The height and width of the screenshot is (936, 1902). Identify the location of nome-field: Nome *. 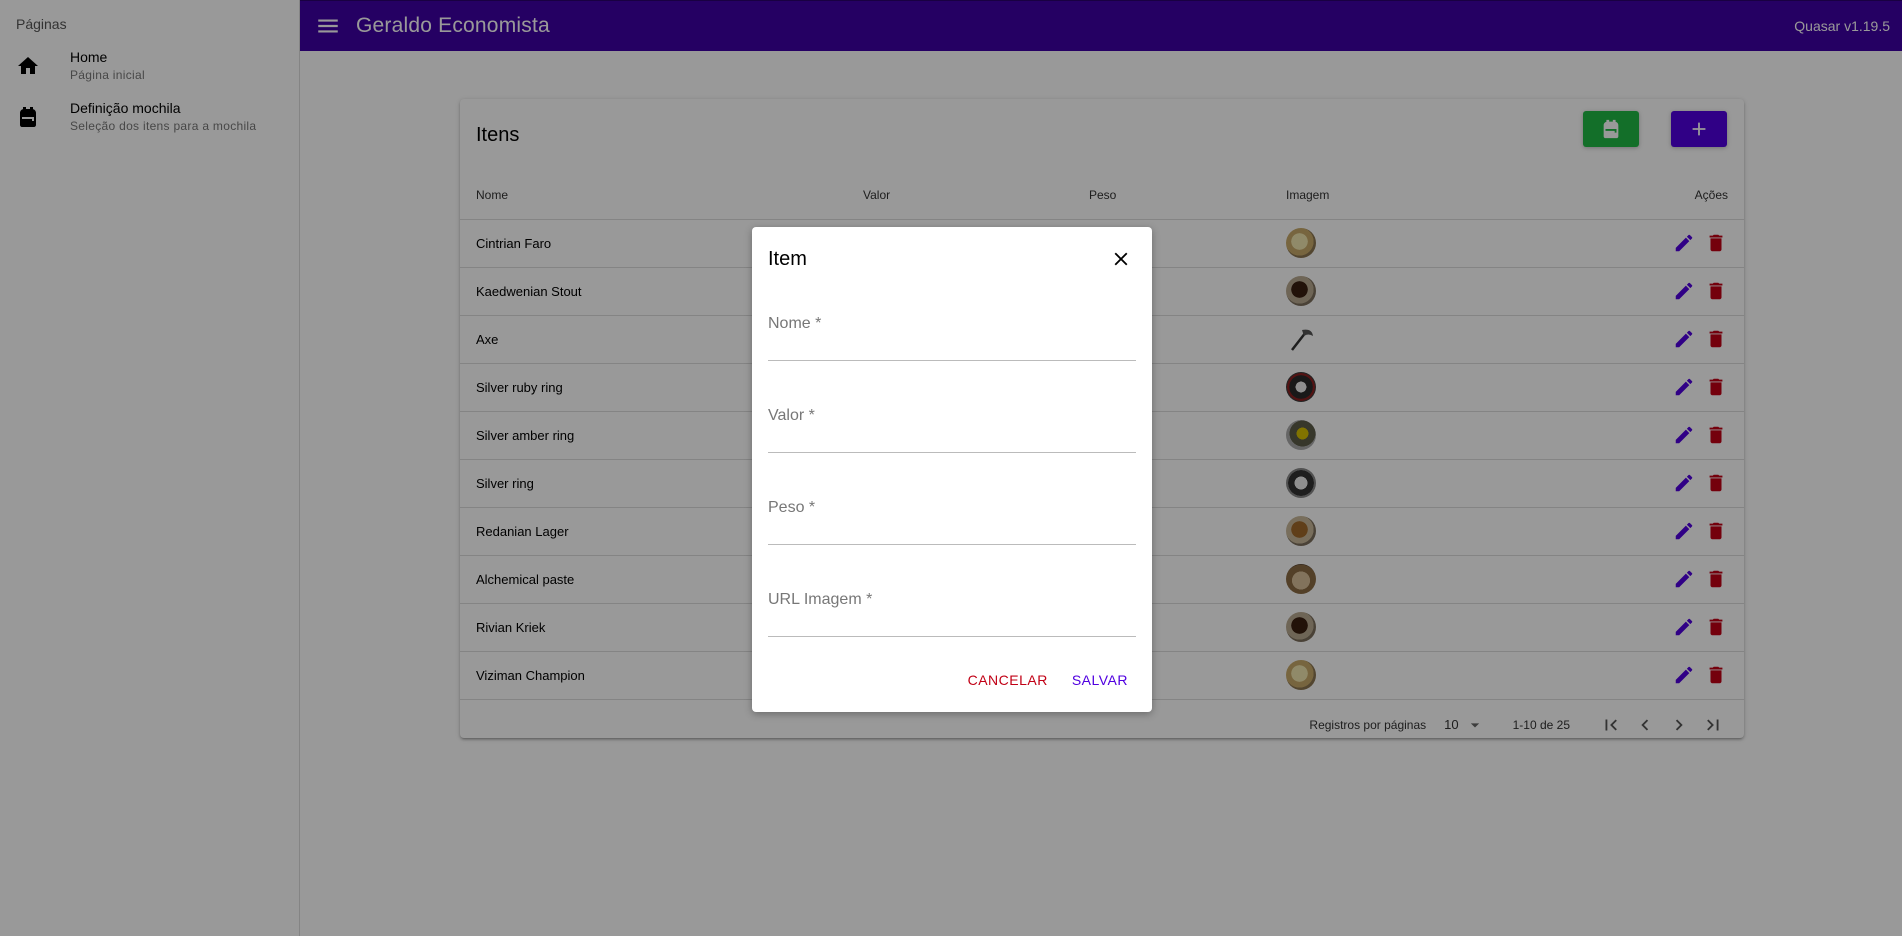
(952, 337).